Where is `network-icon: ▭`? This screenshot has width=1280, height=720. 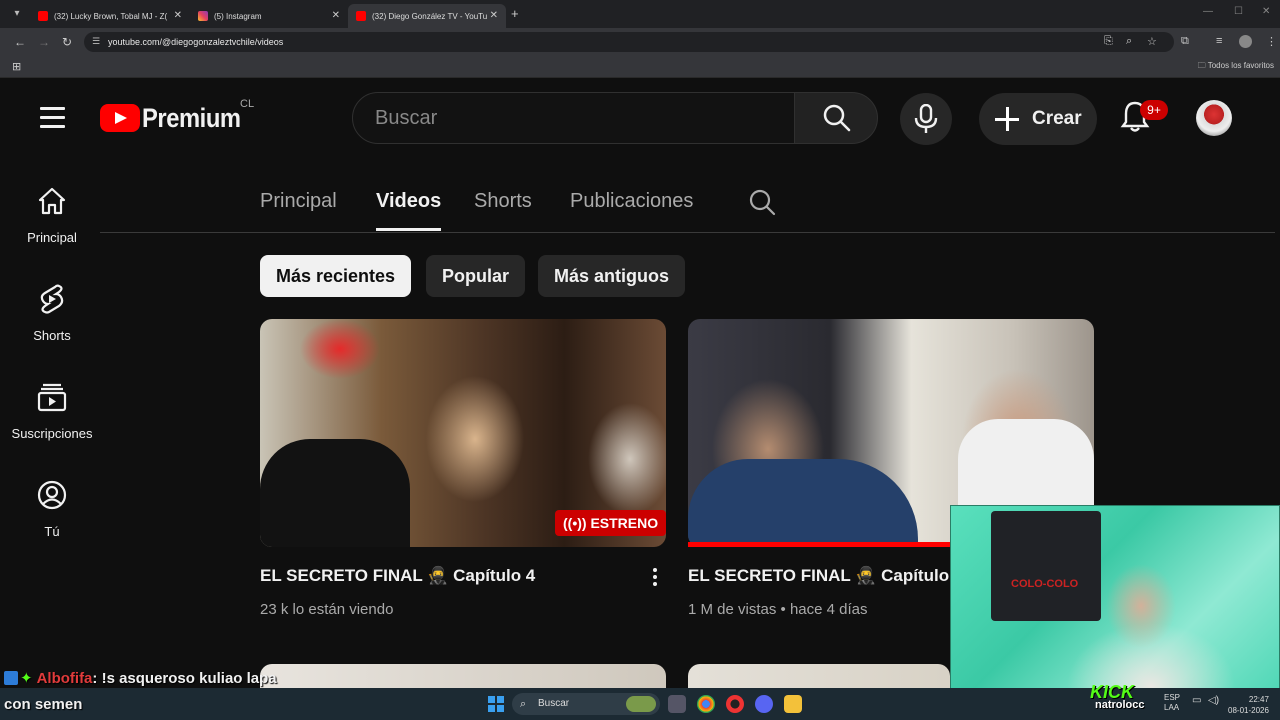 network-icon: ▭ is located at coordinates (1196, 700).